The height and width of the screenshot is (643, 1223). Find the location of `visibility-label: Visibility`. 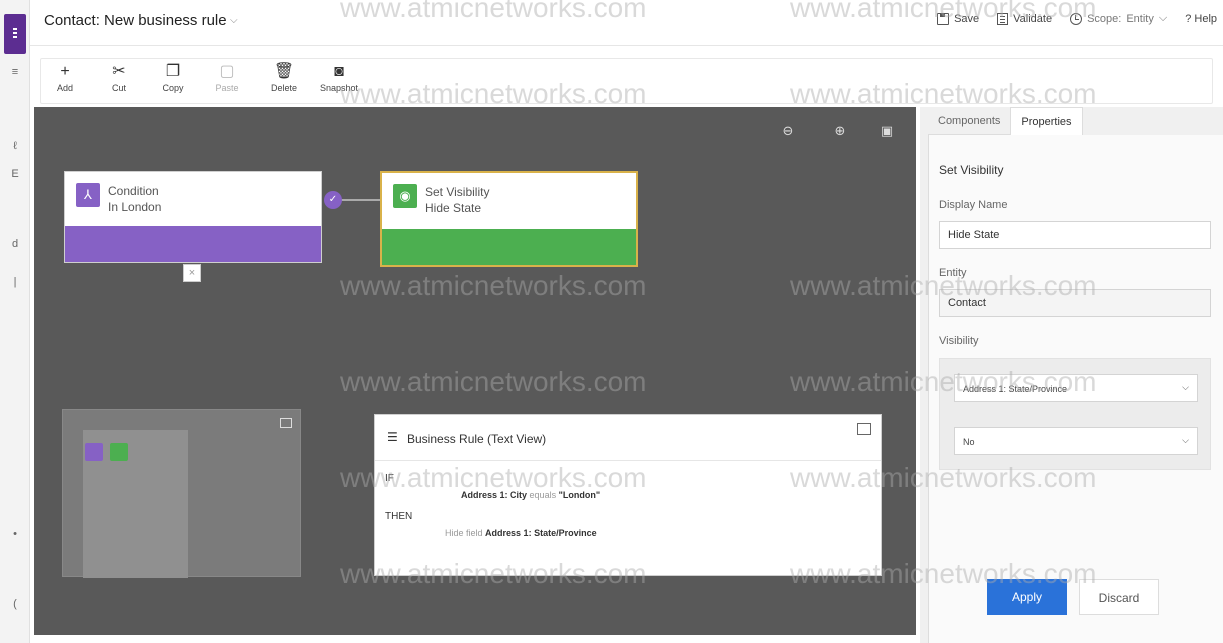

visibility-label: Visibility is located at coordinates (959, 341).